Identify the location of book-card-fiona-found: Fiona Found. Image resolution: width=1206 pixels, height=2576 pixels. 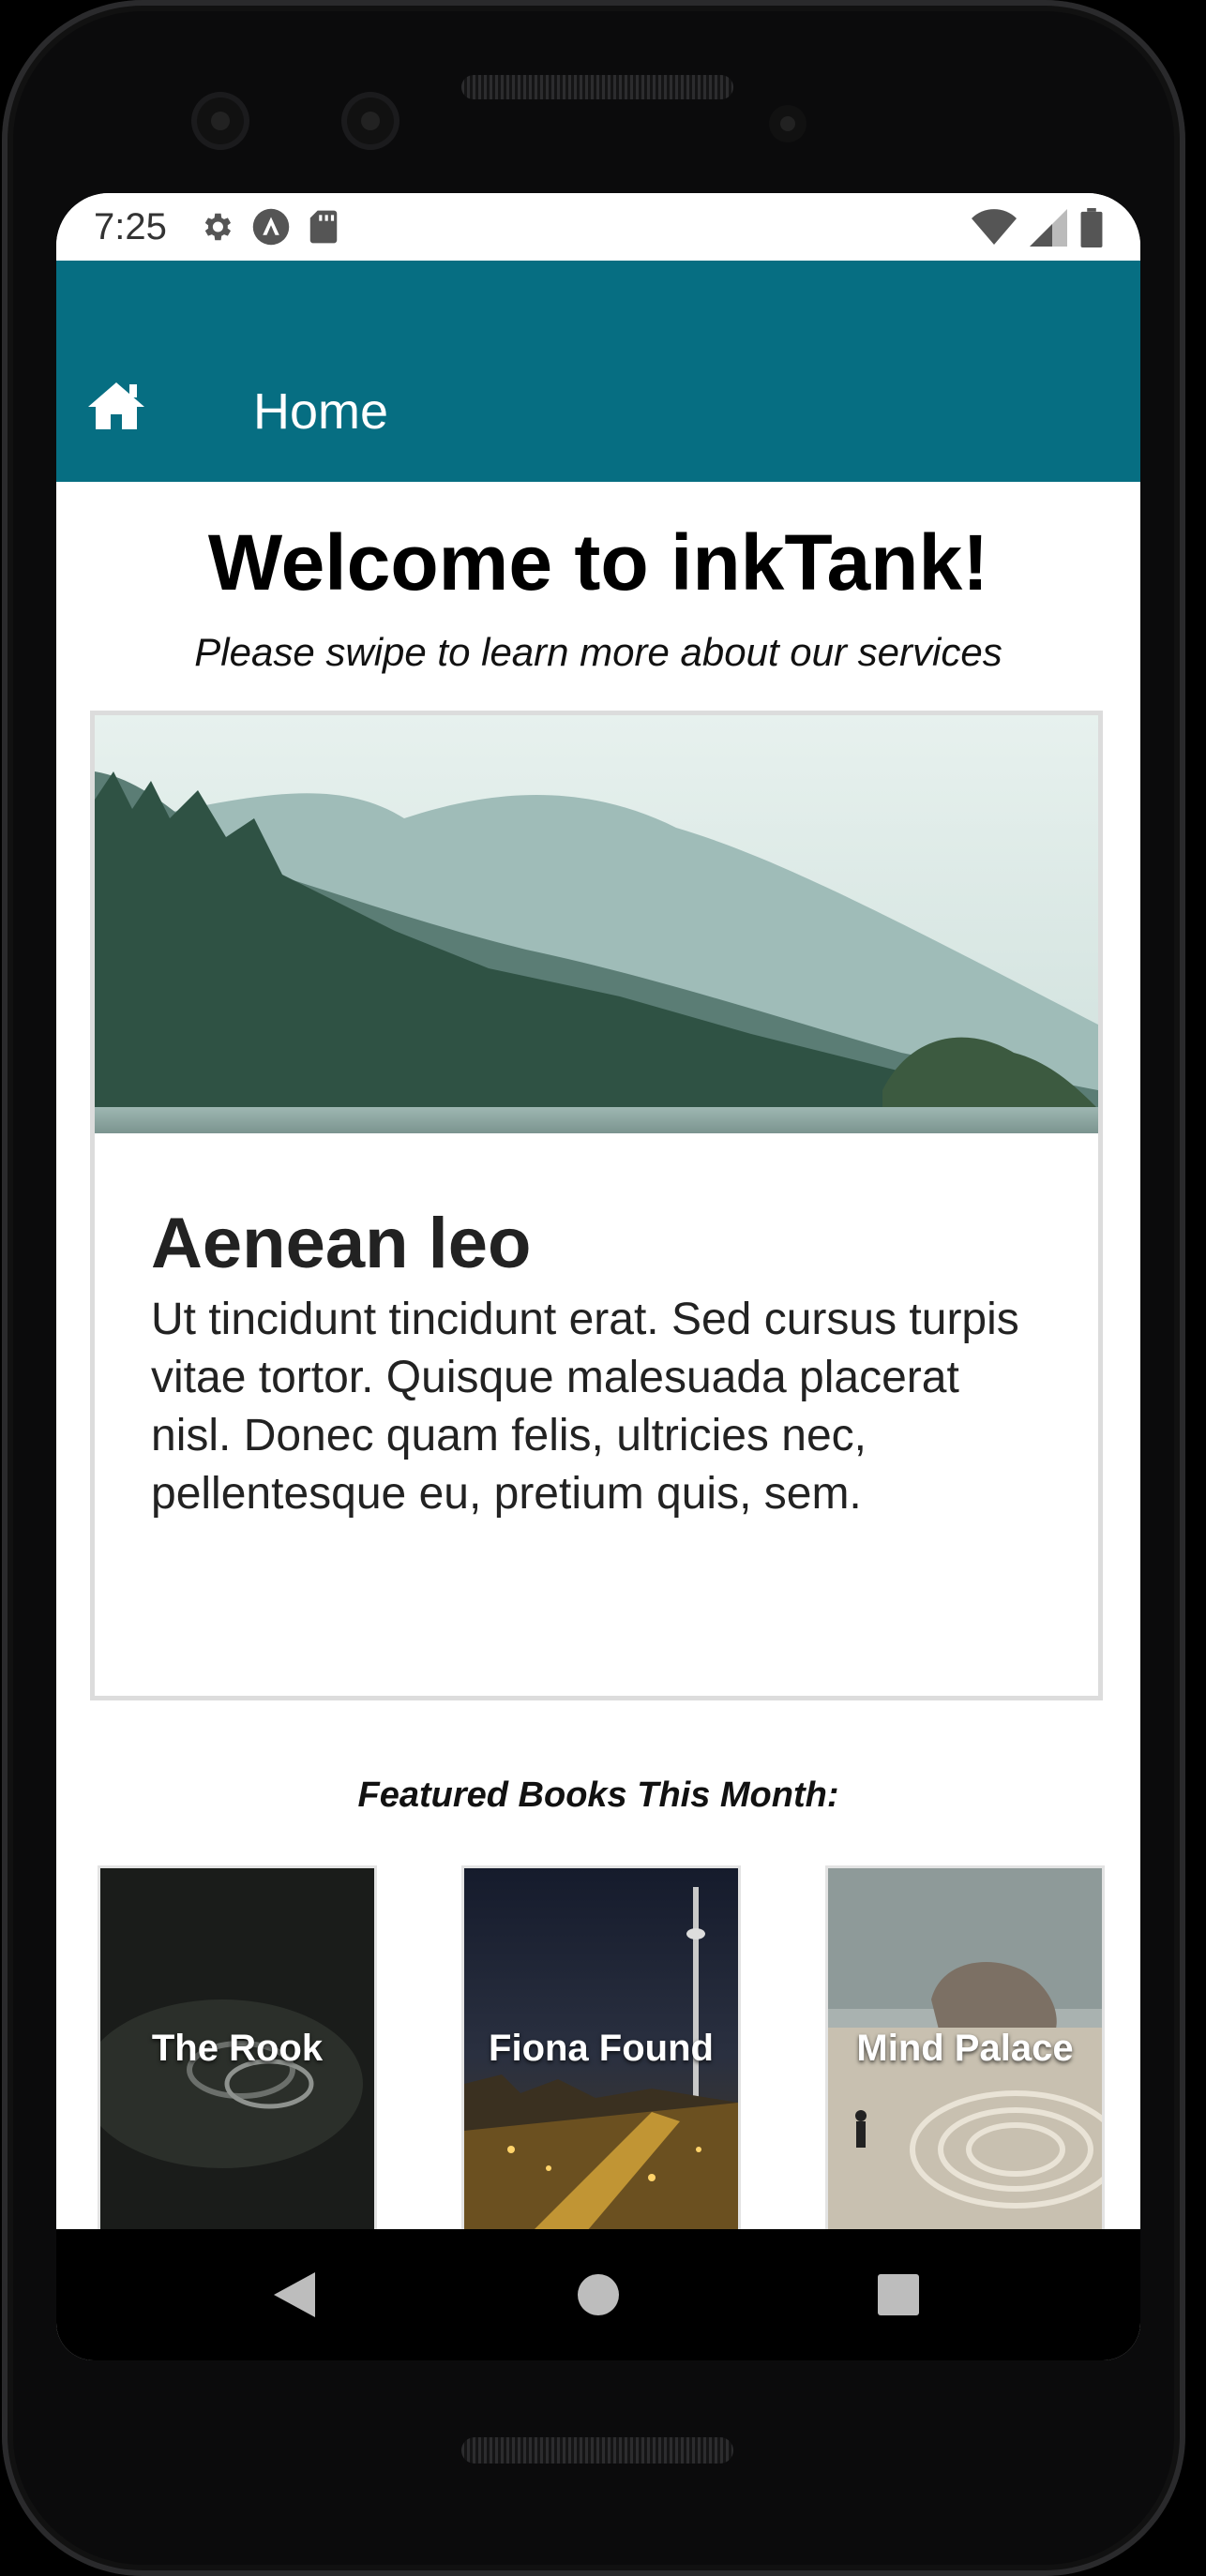
(601, 2055).